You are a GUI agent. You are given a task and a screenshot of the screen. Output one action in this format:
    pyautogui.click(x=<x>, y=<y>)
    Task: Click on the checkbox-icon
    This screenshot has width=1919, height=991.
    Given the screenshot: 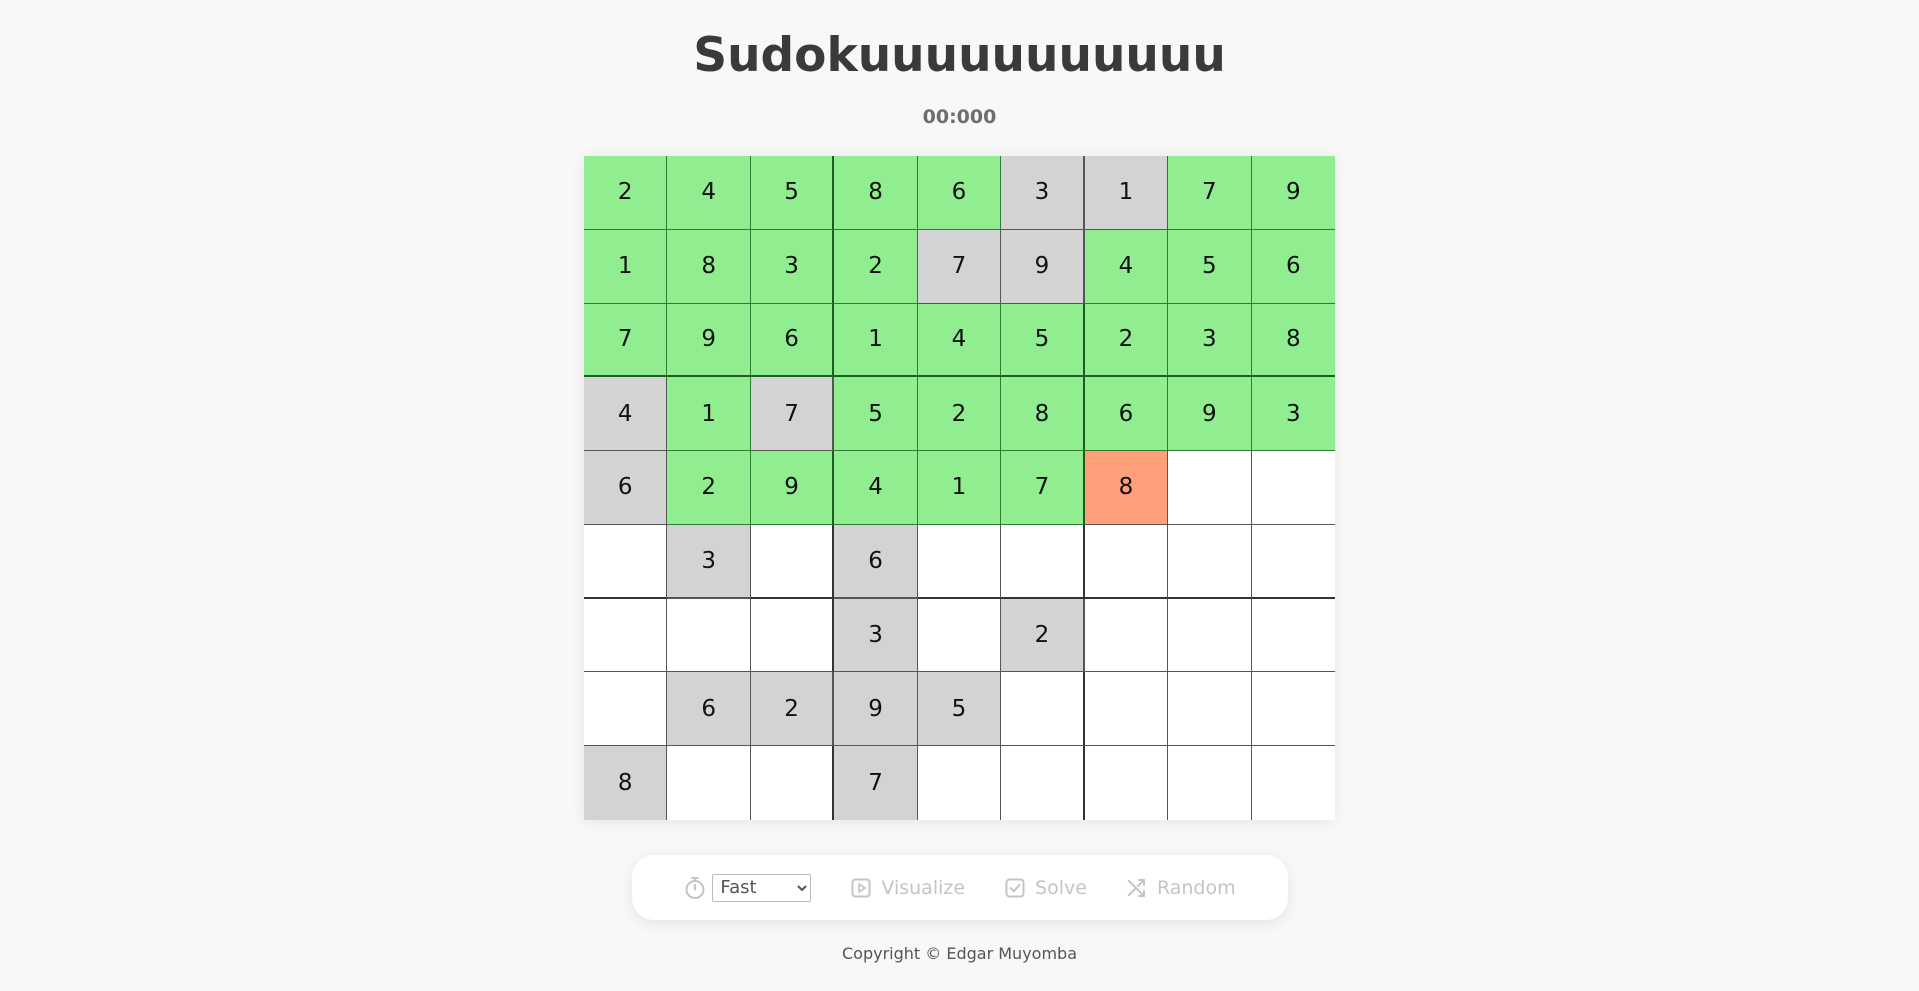 What is the action you would take?
    pyautogui.click(x=1015, y=888)
    